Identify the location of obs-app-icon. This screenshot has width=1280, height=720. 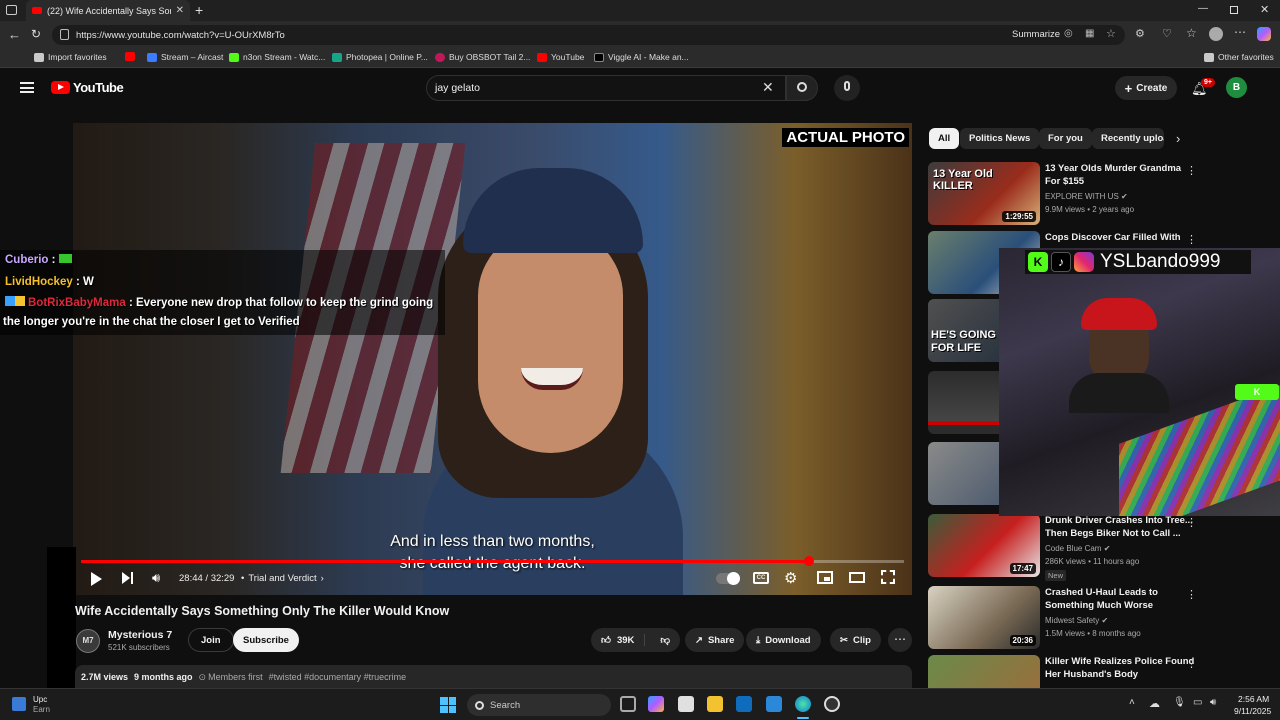
(832, 704).